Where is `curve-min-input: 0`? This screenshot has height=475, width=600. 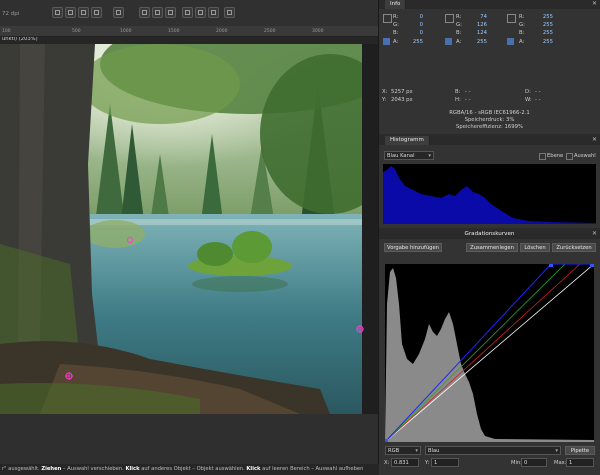
curve-min-input: 0 is located at coordinates (534, 462).